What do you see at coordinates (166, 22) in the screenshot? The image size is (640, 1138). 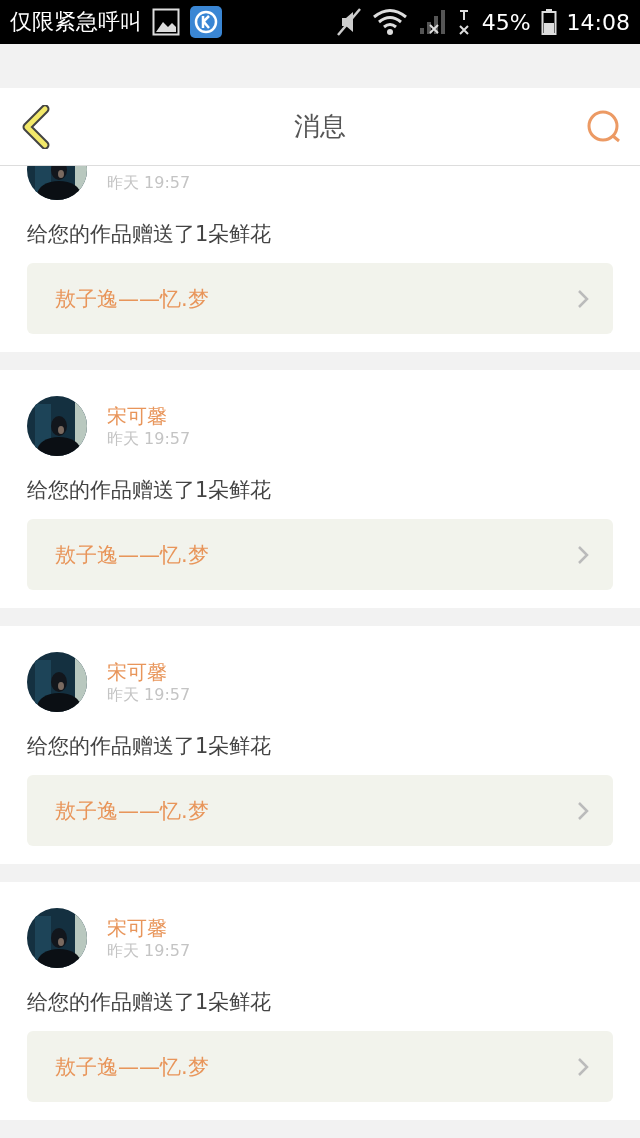 I see `image-icon` at bounding box center [166, 22].